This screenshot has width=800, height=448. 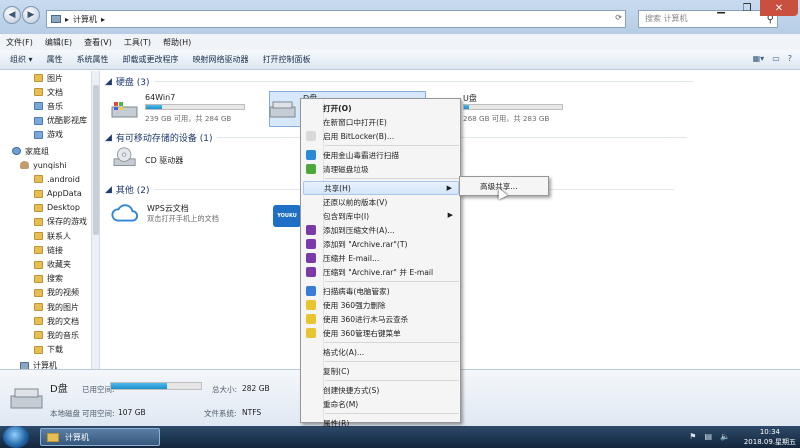 I want to click on sidebar-item: 我的音乐, so click(x=45, y=335).